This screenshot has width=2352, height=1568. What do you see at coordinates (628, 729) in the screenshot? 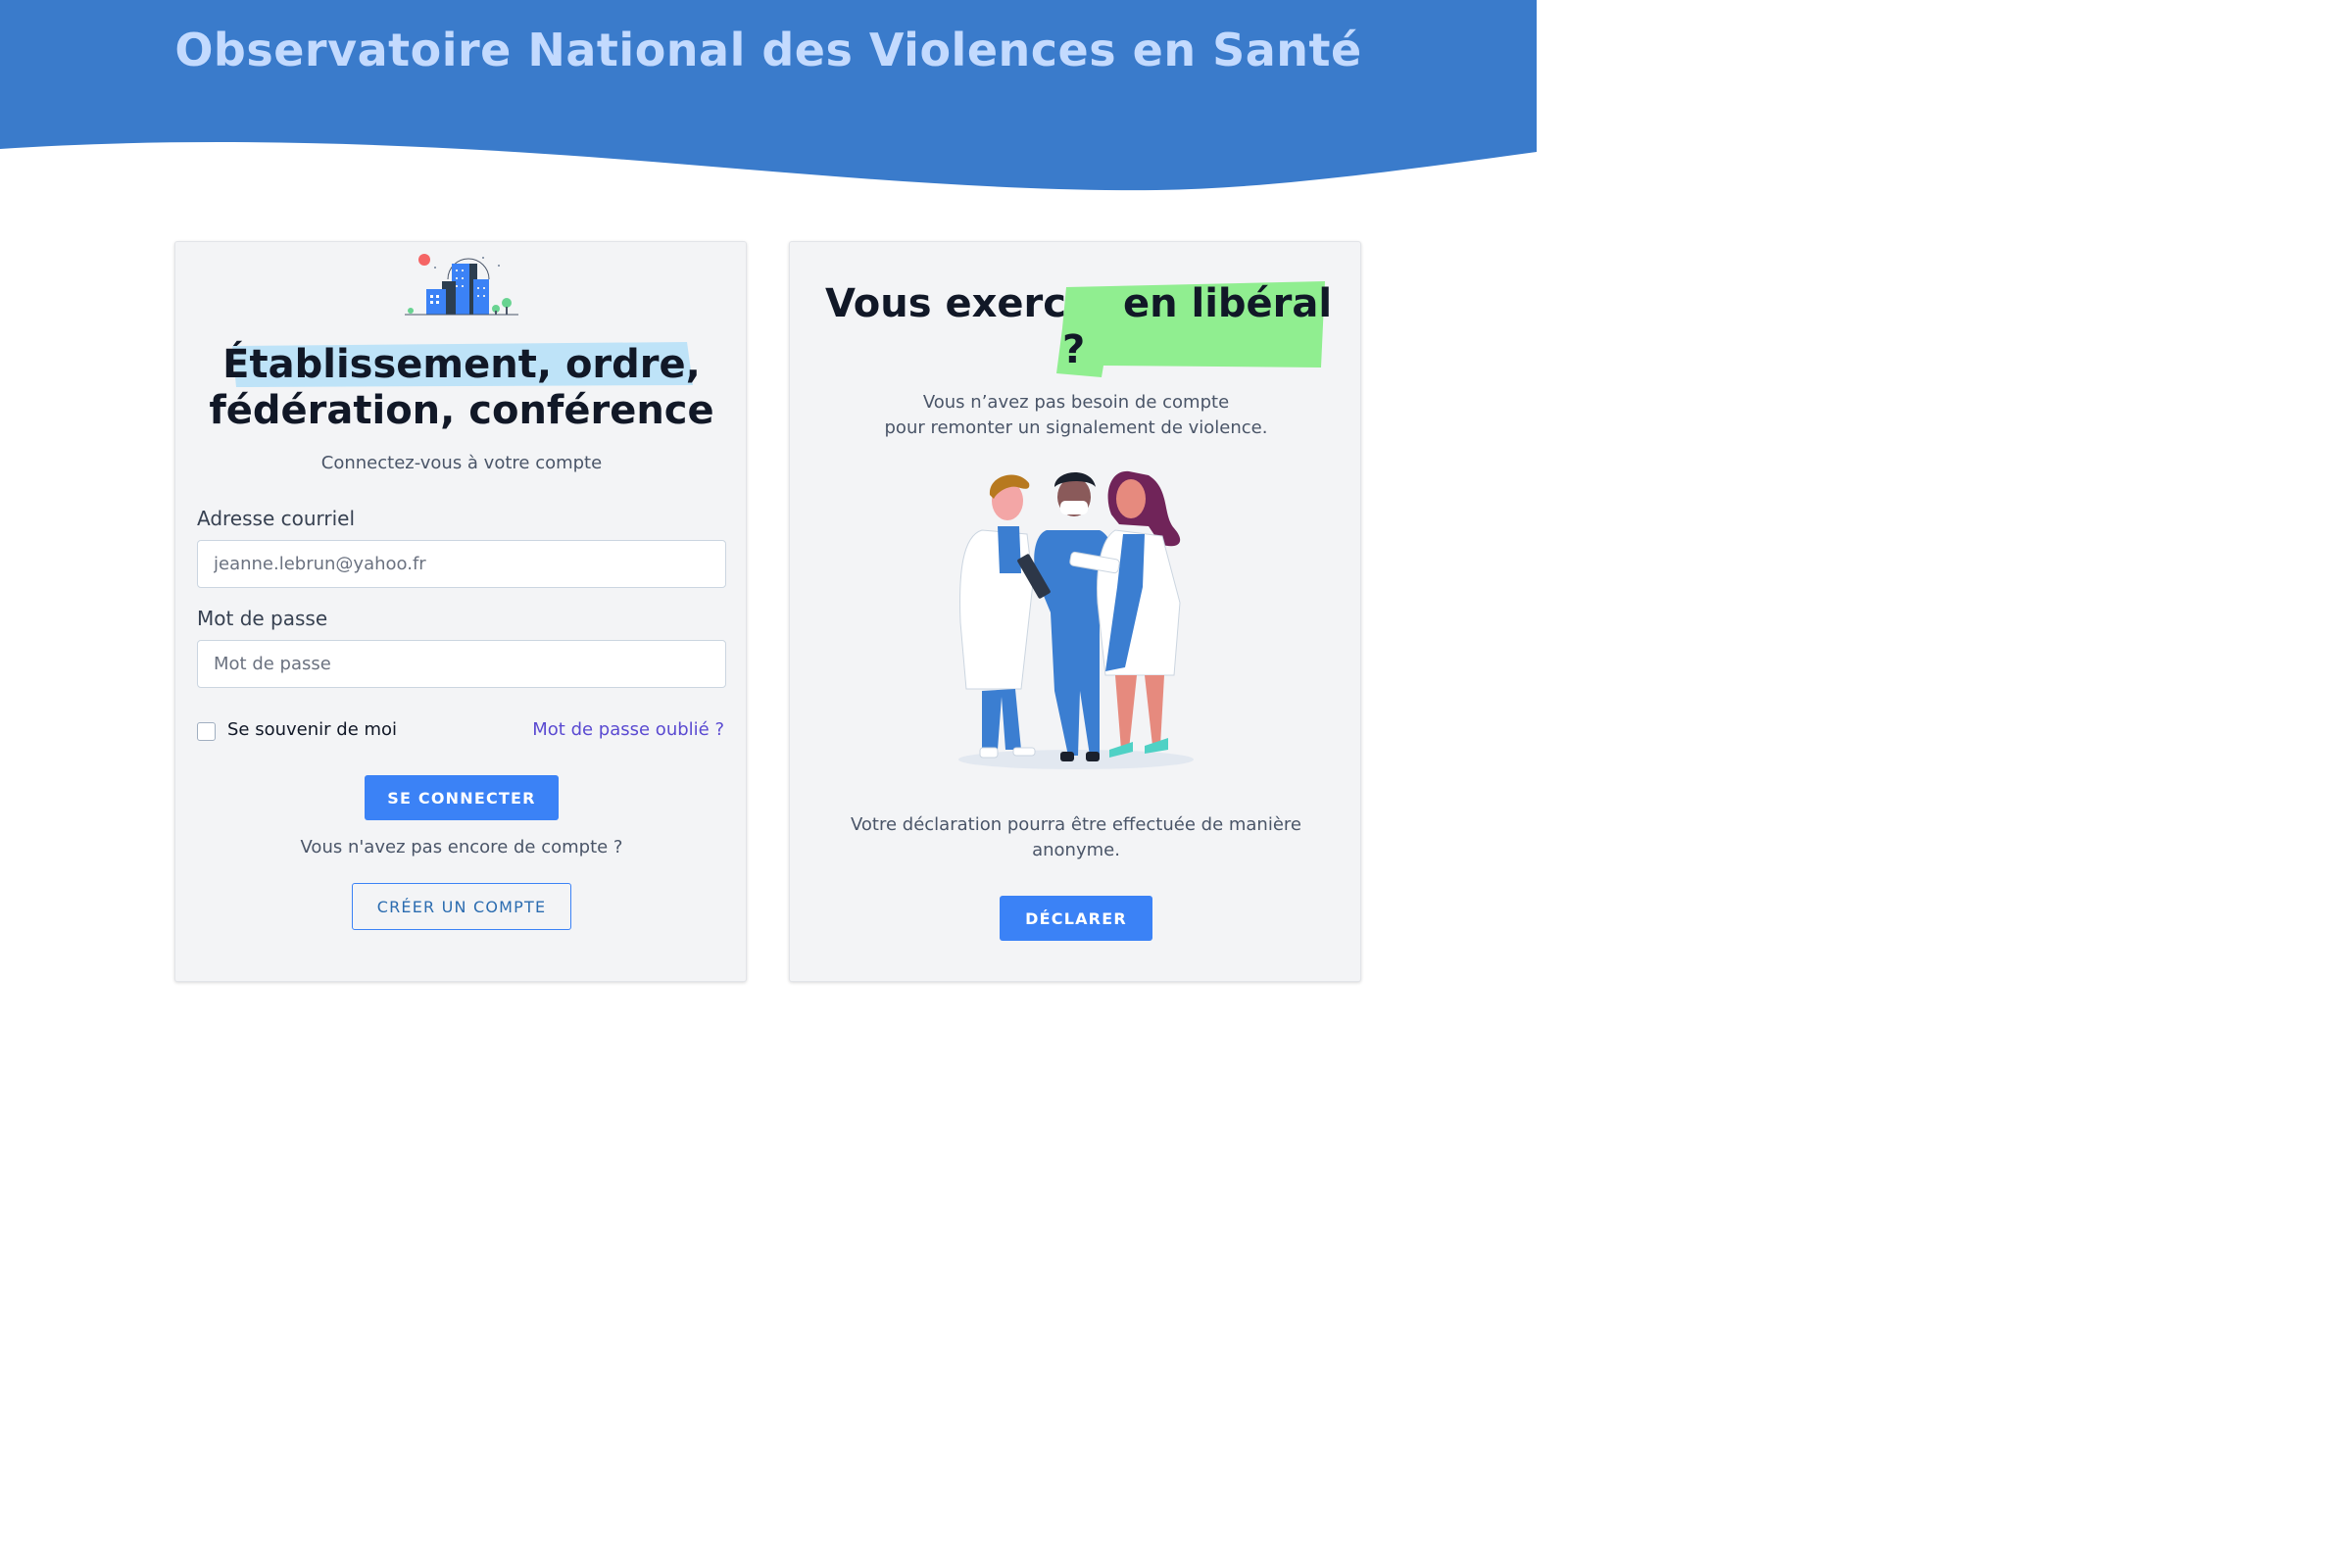
I see `forgot-password-link: Mot de passe oublié ?` at bounding box center [628, 729].